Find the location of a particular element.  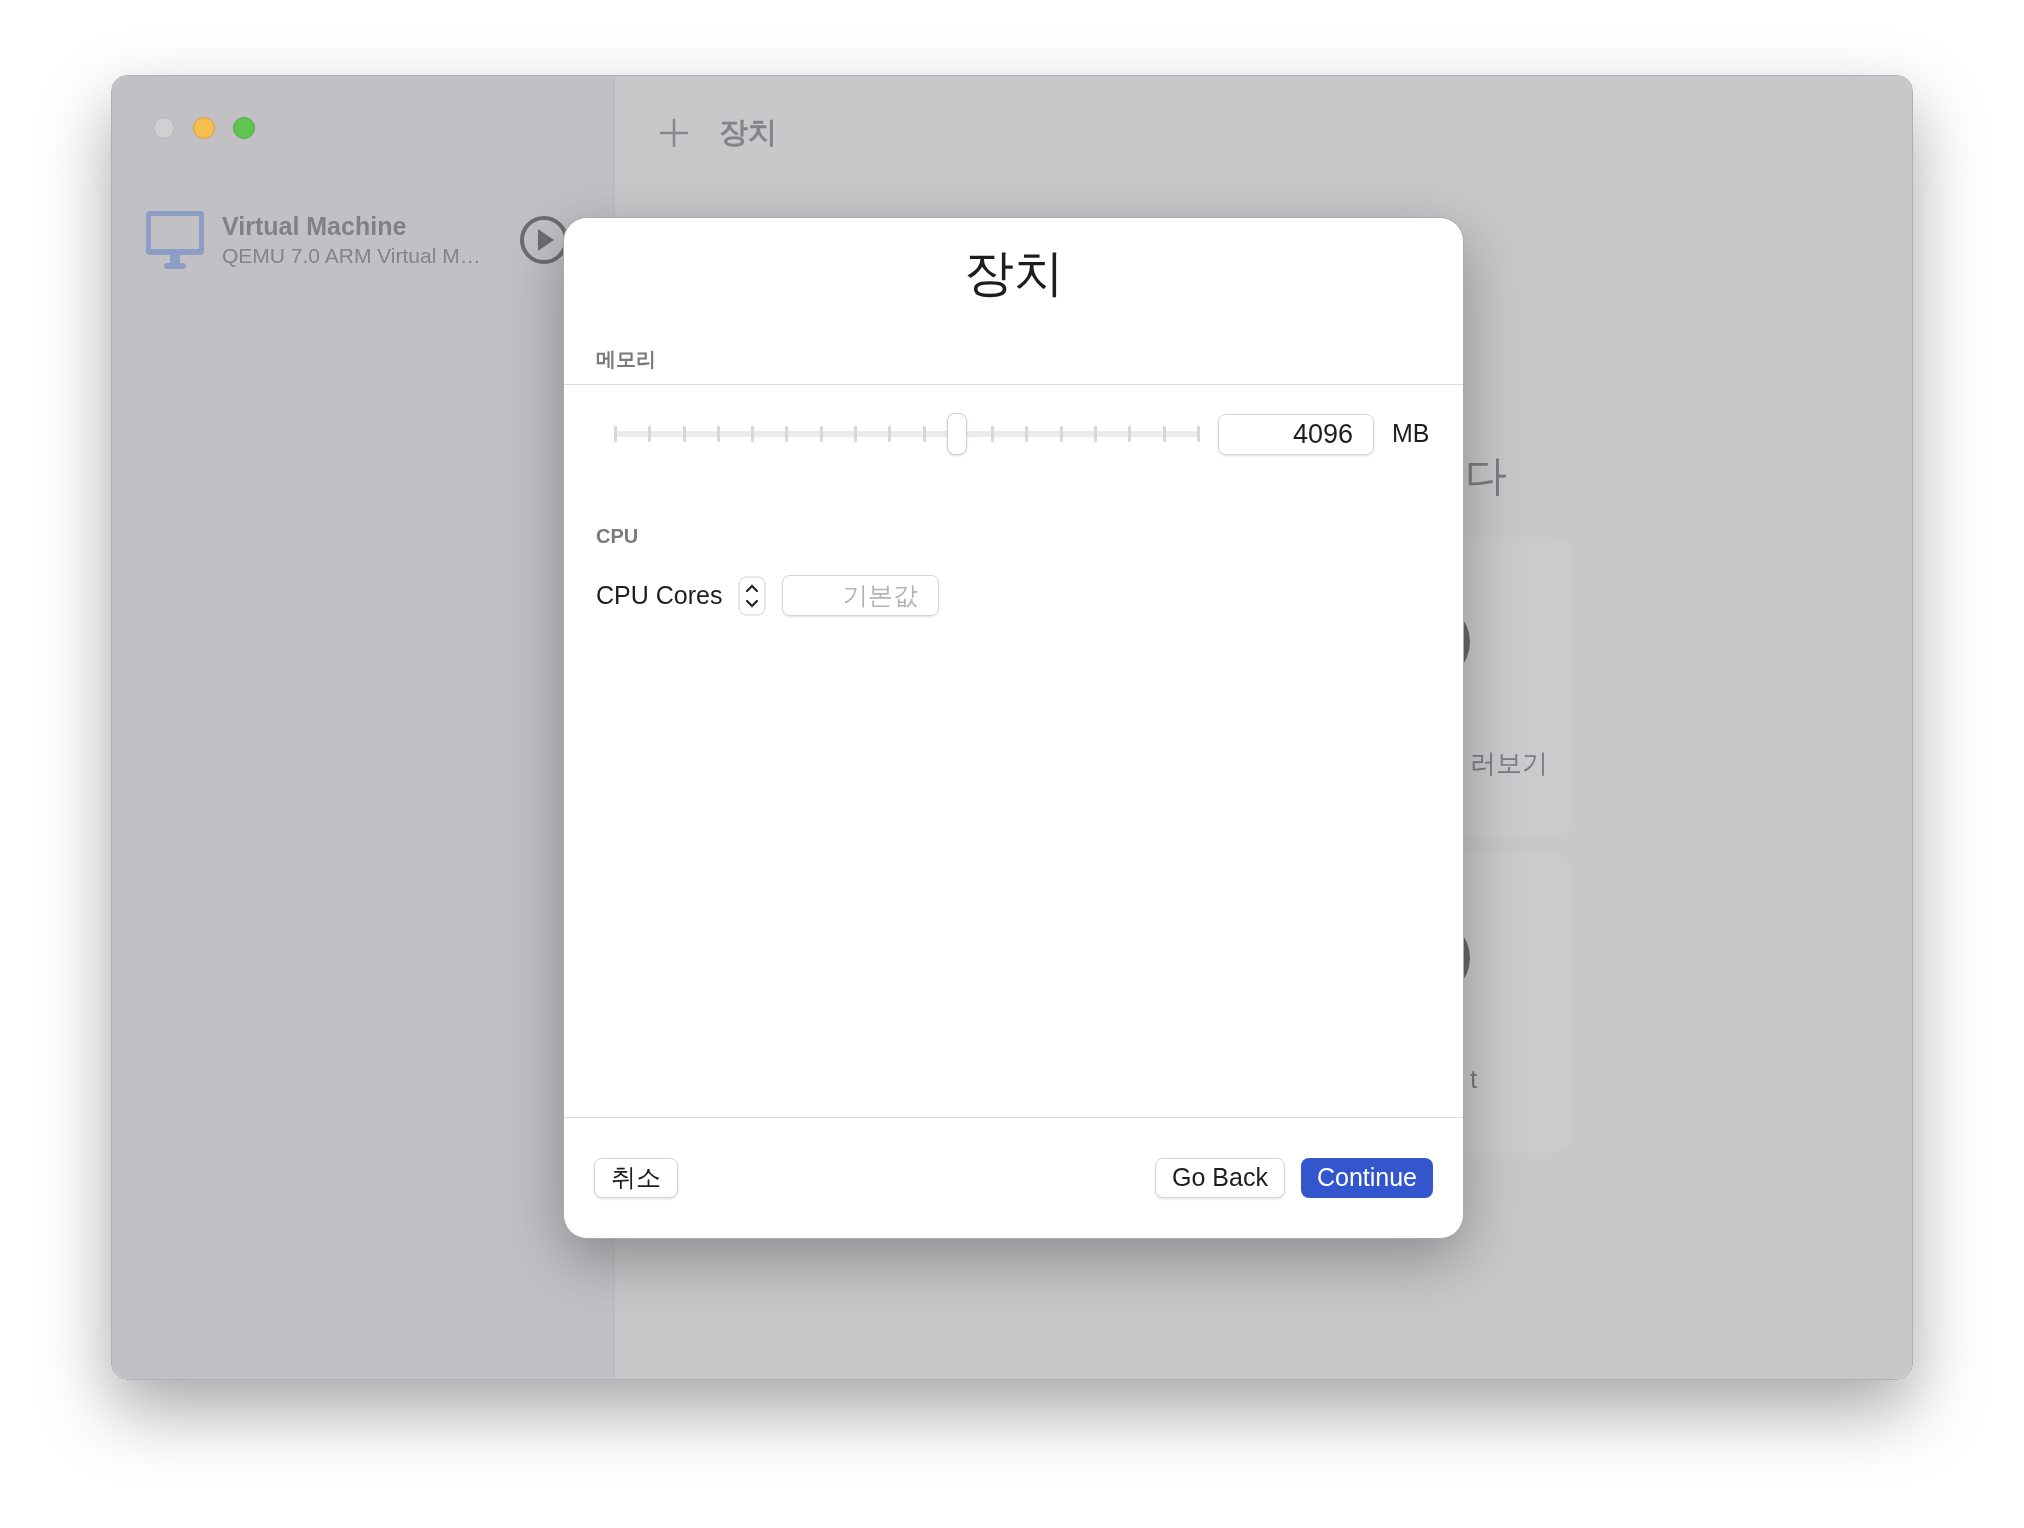

card-label: 러보기 is located at coordinates (1509, 763).